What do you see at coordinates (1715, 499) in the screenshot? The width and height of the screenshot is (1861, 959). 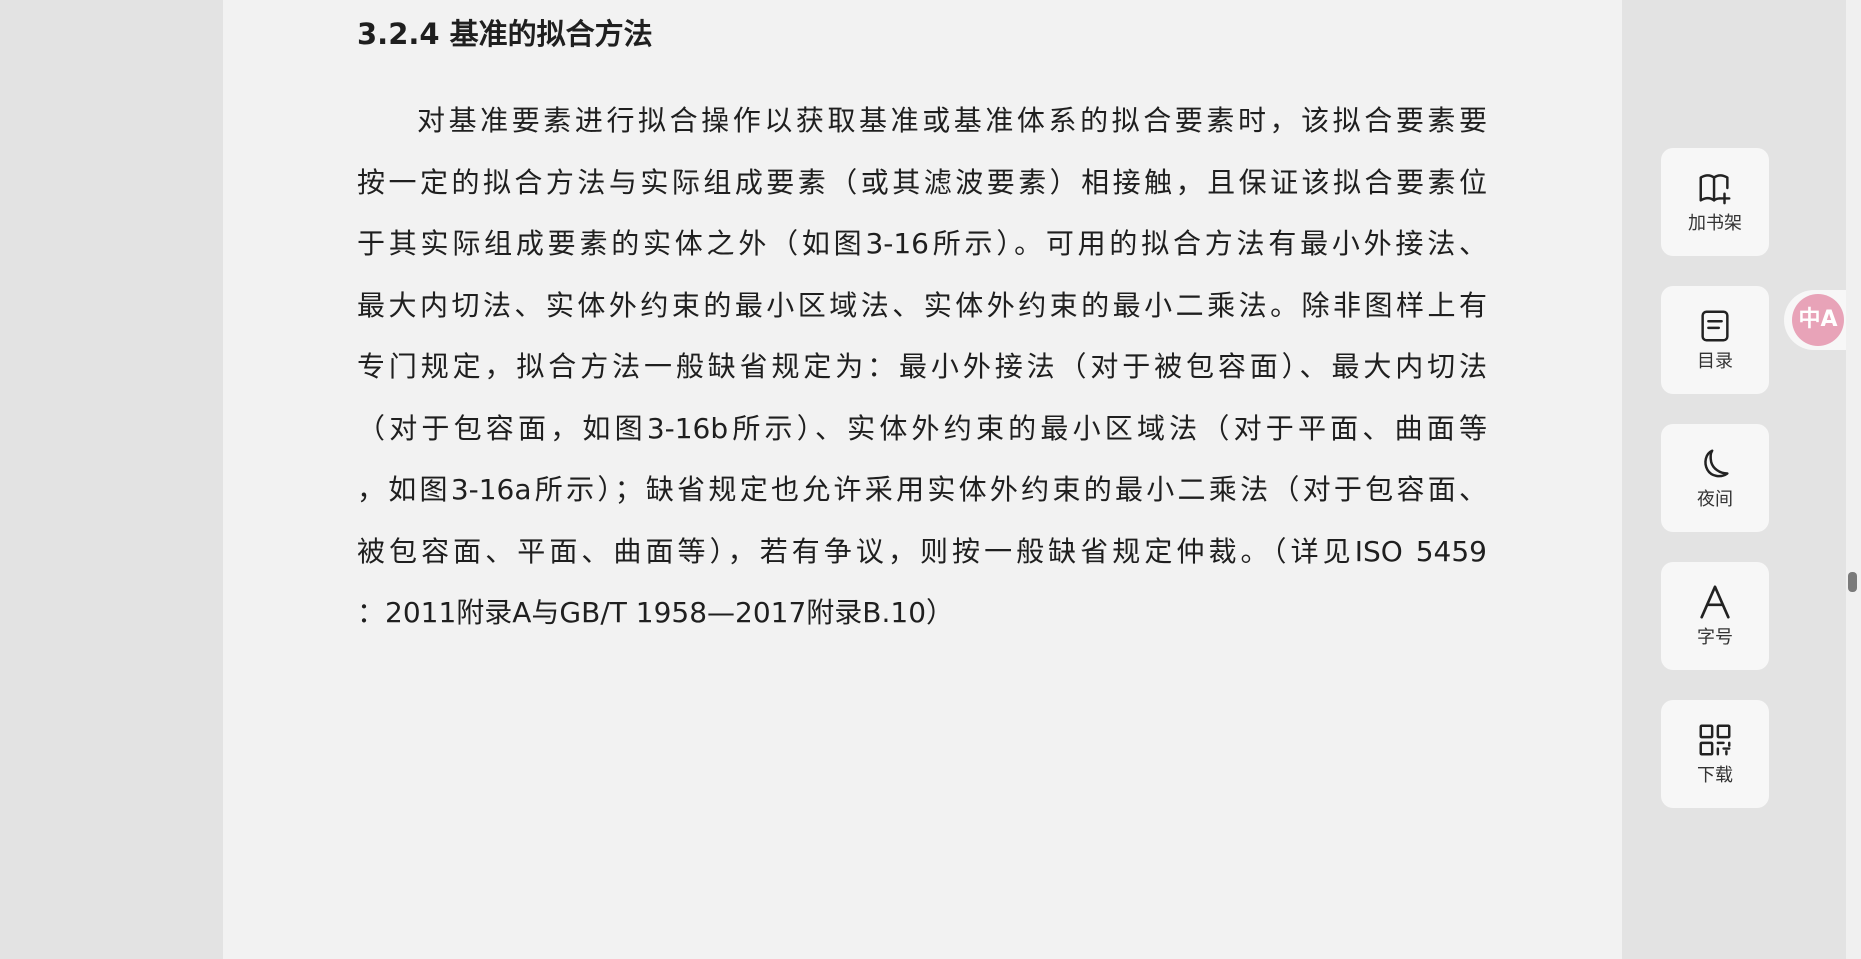 I see `night-mode-label: 夜间` at bounding box center [1715, 499].